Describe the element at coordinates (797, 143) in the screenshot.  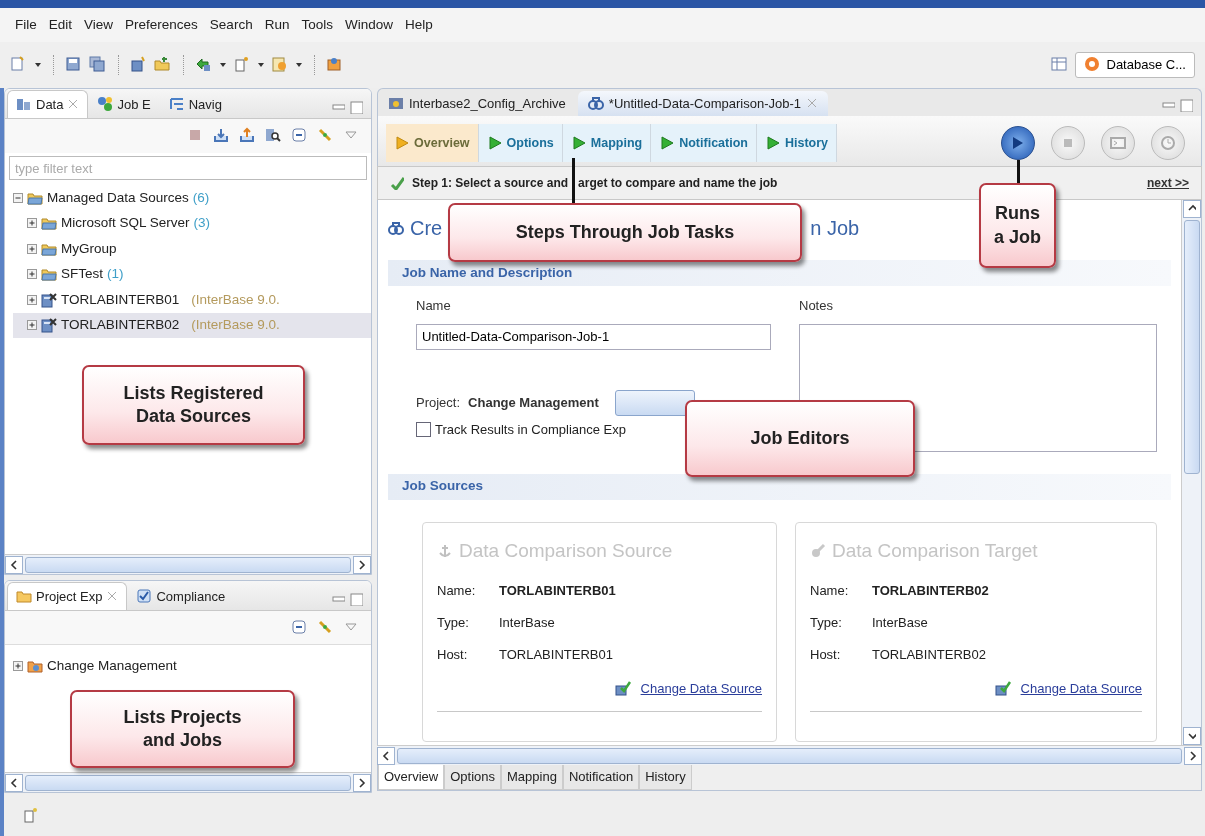
I see `step-tab: History` at that location.